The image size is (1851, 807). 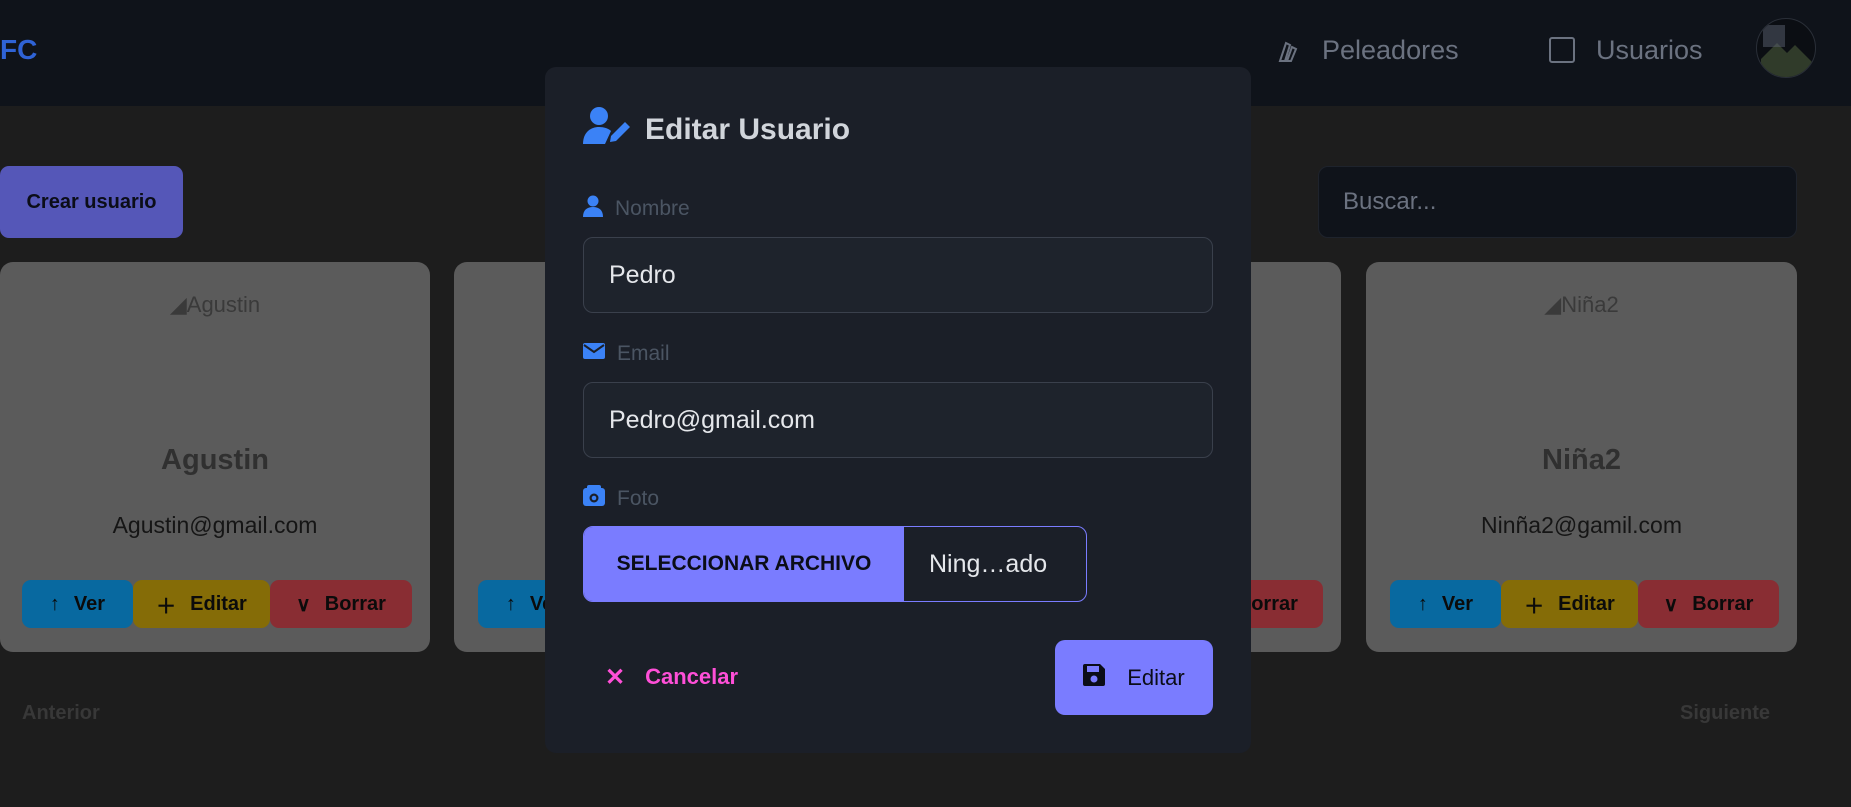 I want to click on file-picker: SELECCIONAR ARCHIVO Ning…ado, so click(x=835, y=564).